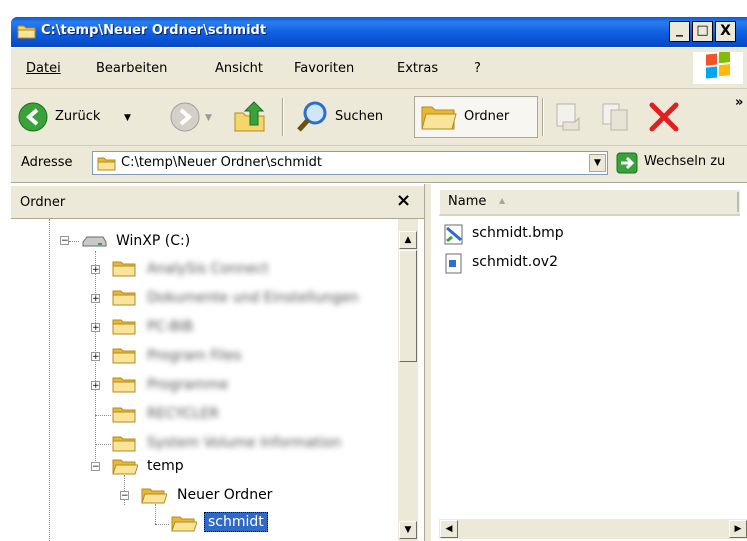 The height and width of the screenshot is (541, 747). I want to click on menu-extras: Extras, so click(417, 68).